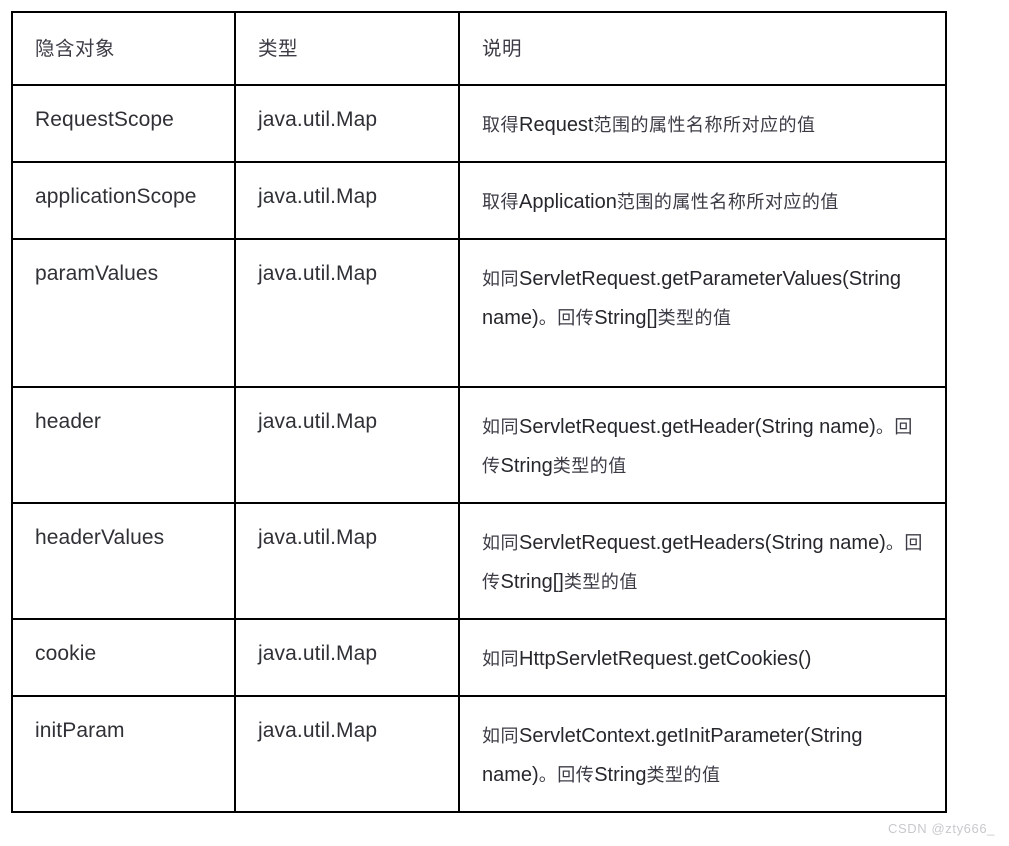 The image size is (1009, 846). What do you see at coordinates (697, 427) in the screenshot?
I see `description-run-latin: ServletRequest.getHeader(String name)` at bounding box center [697, 427].